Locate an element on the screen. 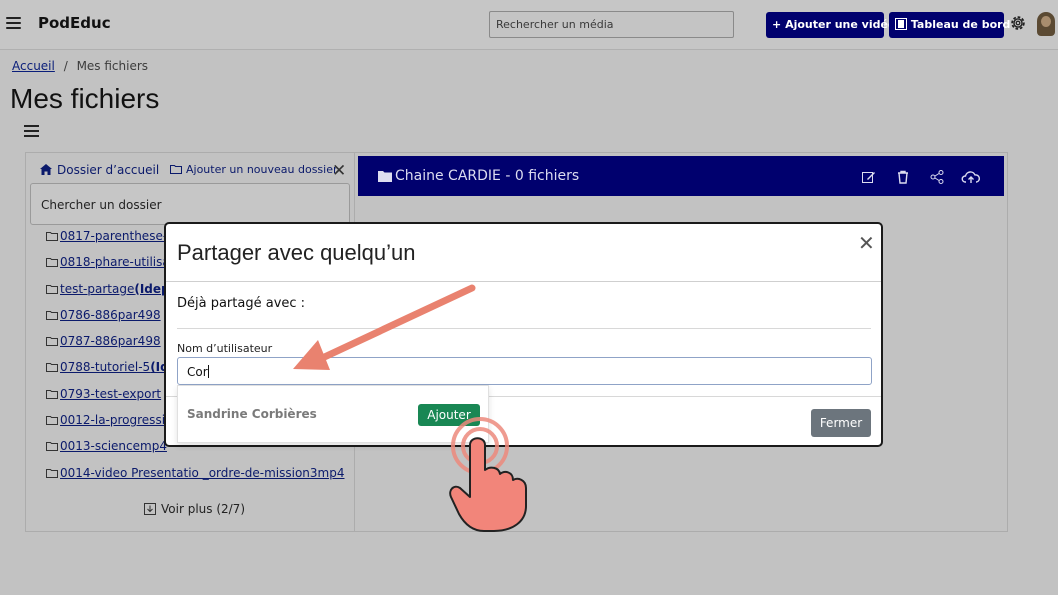 The height and width of the screenshot is (595, 1058). suggested-user-name: Sandrine Corbières is located at coordinates (252, 414).